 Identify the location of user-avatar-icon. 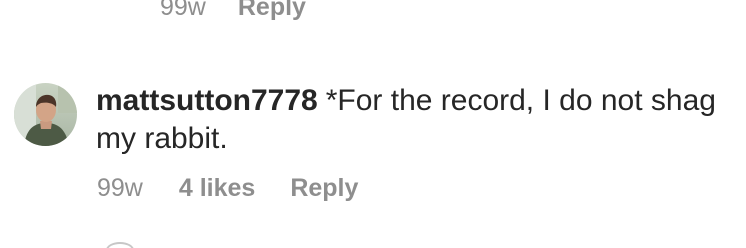
(45, 114).